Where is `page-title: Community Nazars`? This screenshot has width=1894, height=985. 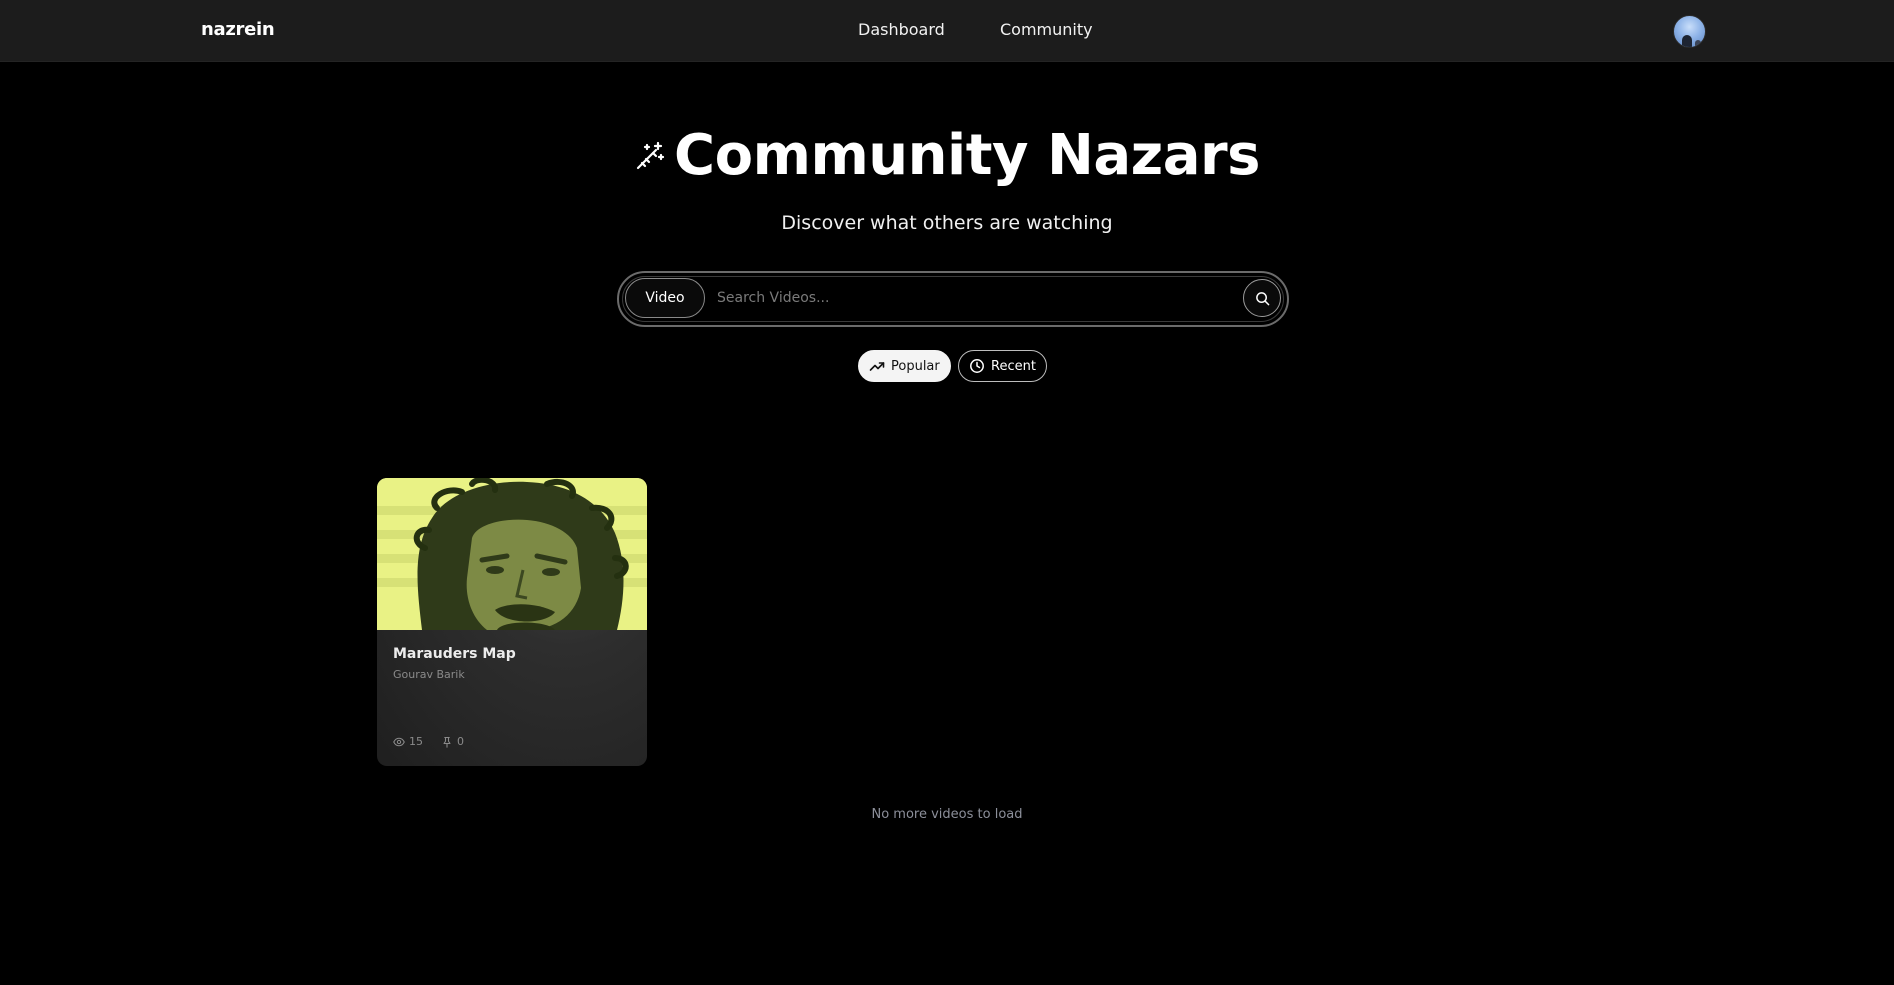
page-title: Community Nazars is located at coordinates (947, 155).